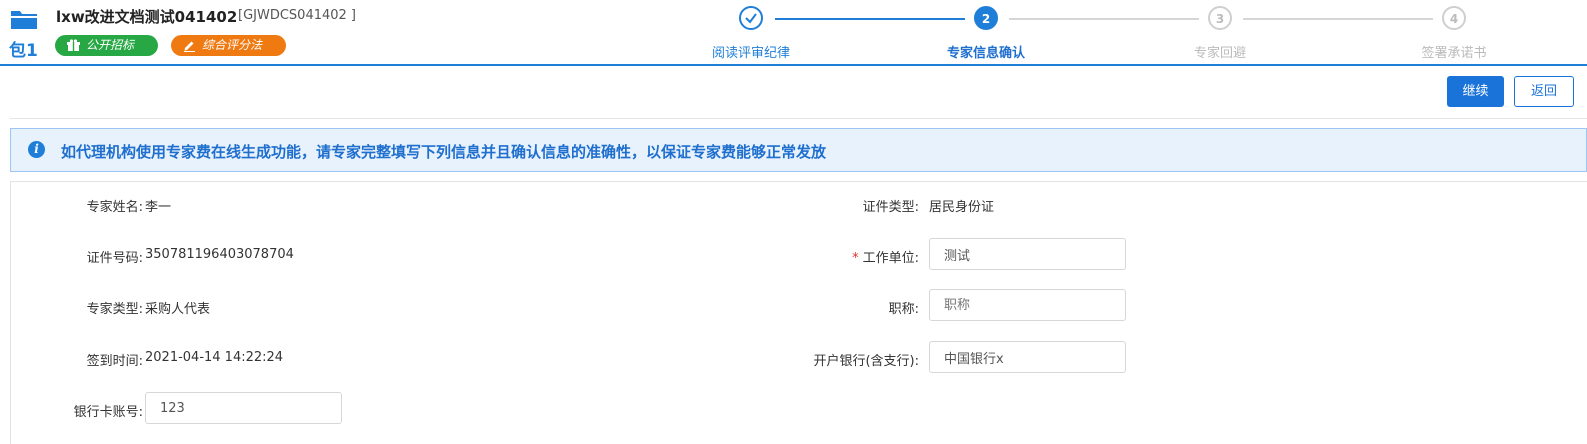 This screenshot has width=1587, height=444. What do you see at coordinates (1544, 91) in the screenshot?
I see `back-button: 返回` at bounding box center [1544, 91].